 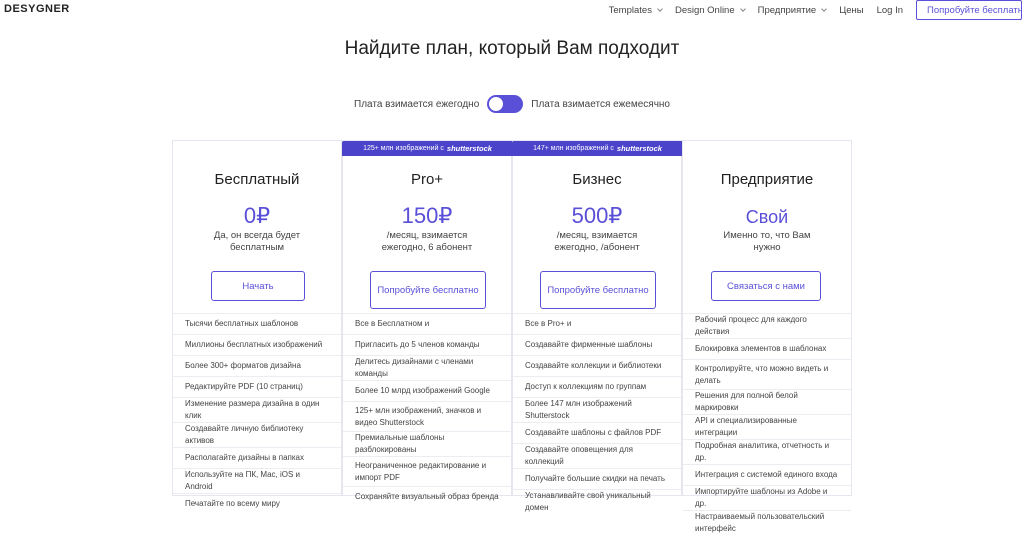 I want to click on feature-item: Изменение размера дизайна в один клик, so click(x=257, y=409).